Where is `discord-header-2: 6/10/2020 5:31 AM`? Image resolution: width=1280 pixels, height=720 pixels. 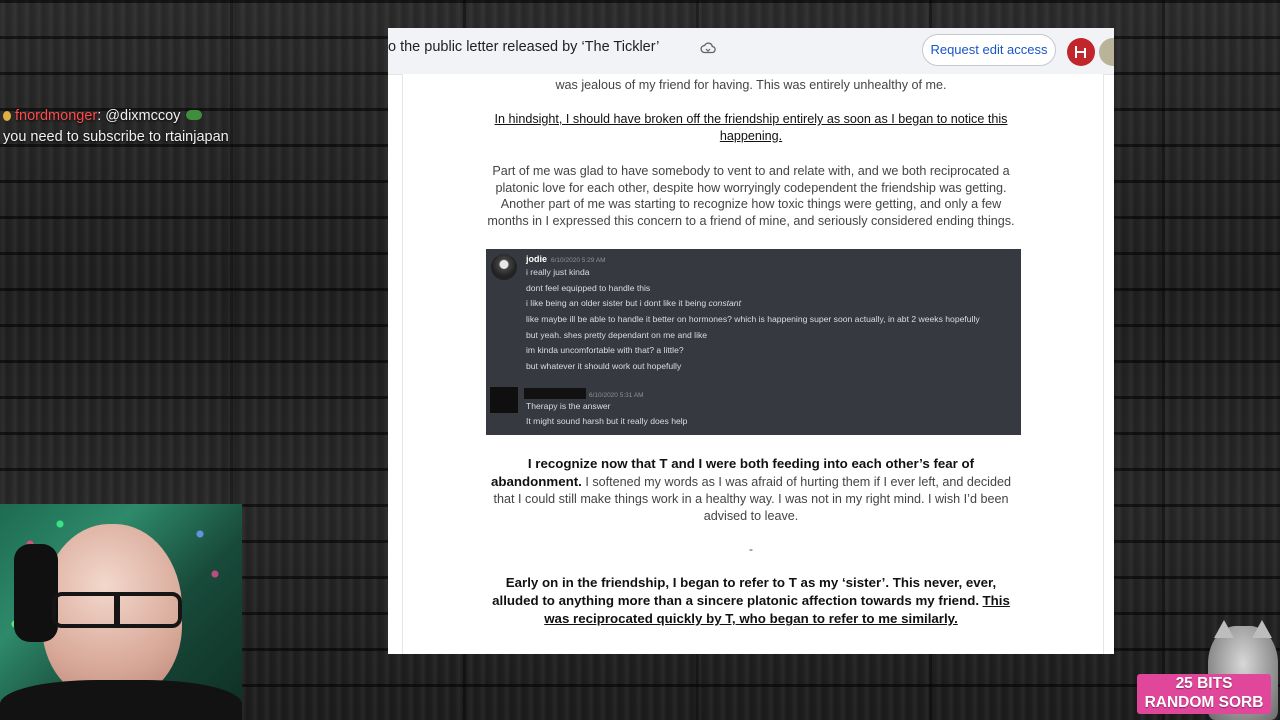
discord-header-2: 6/10/2020 5:31 AM is located at coordinates (616, 394).